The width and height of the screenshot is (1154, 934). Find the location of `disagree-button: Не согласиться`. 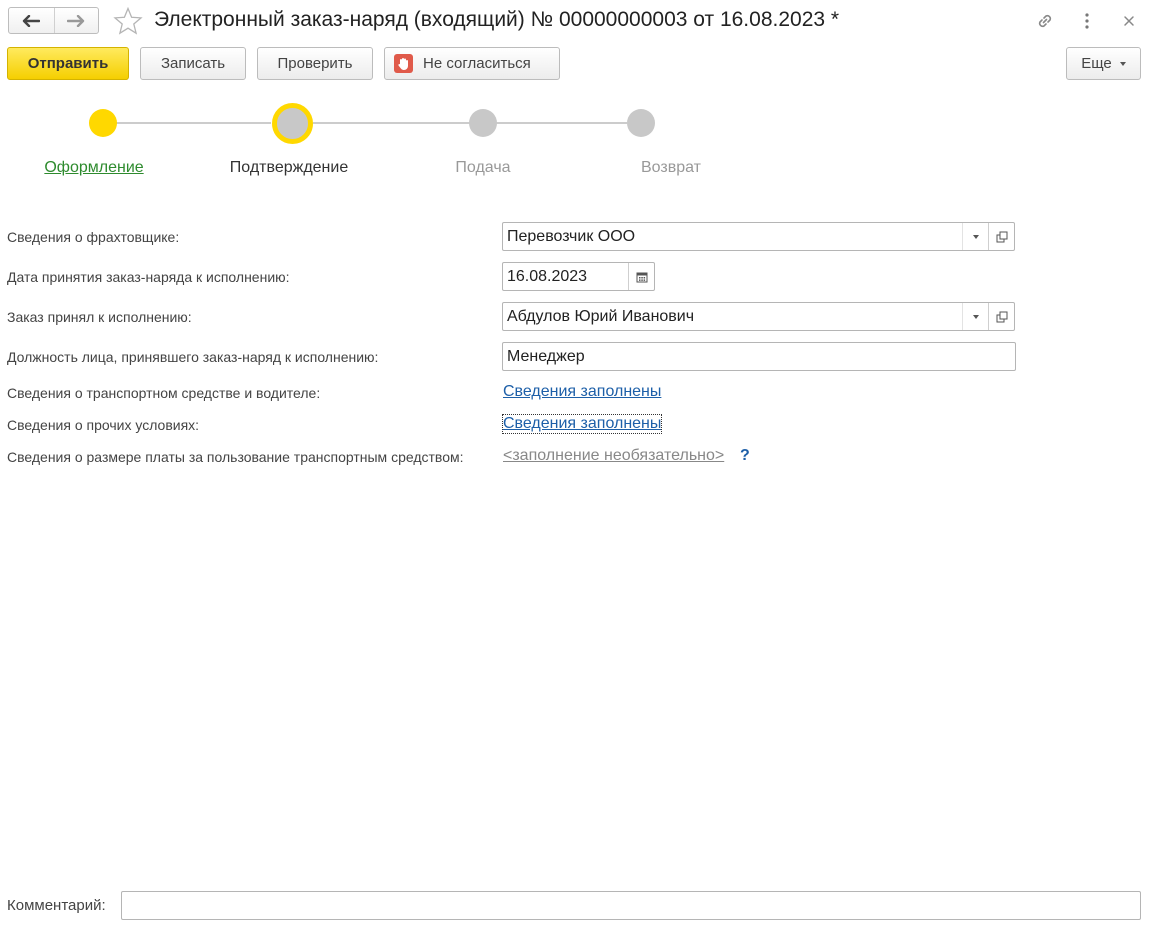

disagree-button: Не согласиться is located at coordinates (472, 63).